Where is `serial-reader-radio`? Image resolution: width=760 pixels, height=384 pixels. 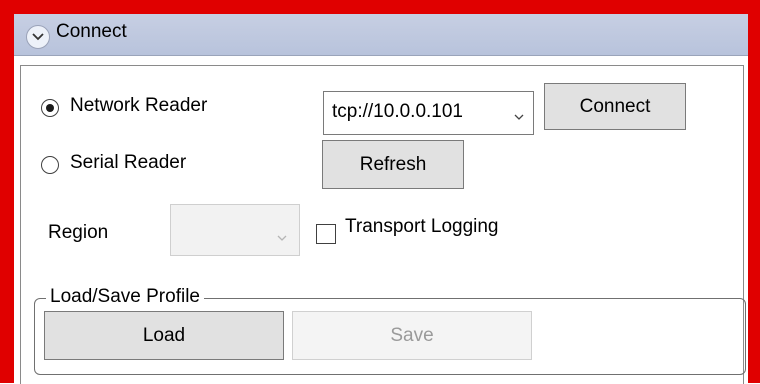
serial-reader-radio is located at coordinates (50, 165).